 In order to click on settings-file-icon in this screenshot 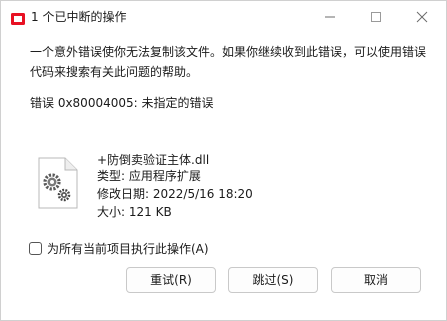, I will do `click(58, 183)`.